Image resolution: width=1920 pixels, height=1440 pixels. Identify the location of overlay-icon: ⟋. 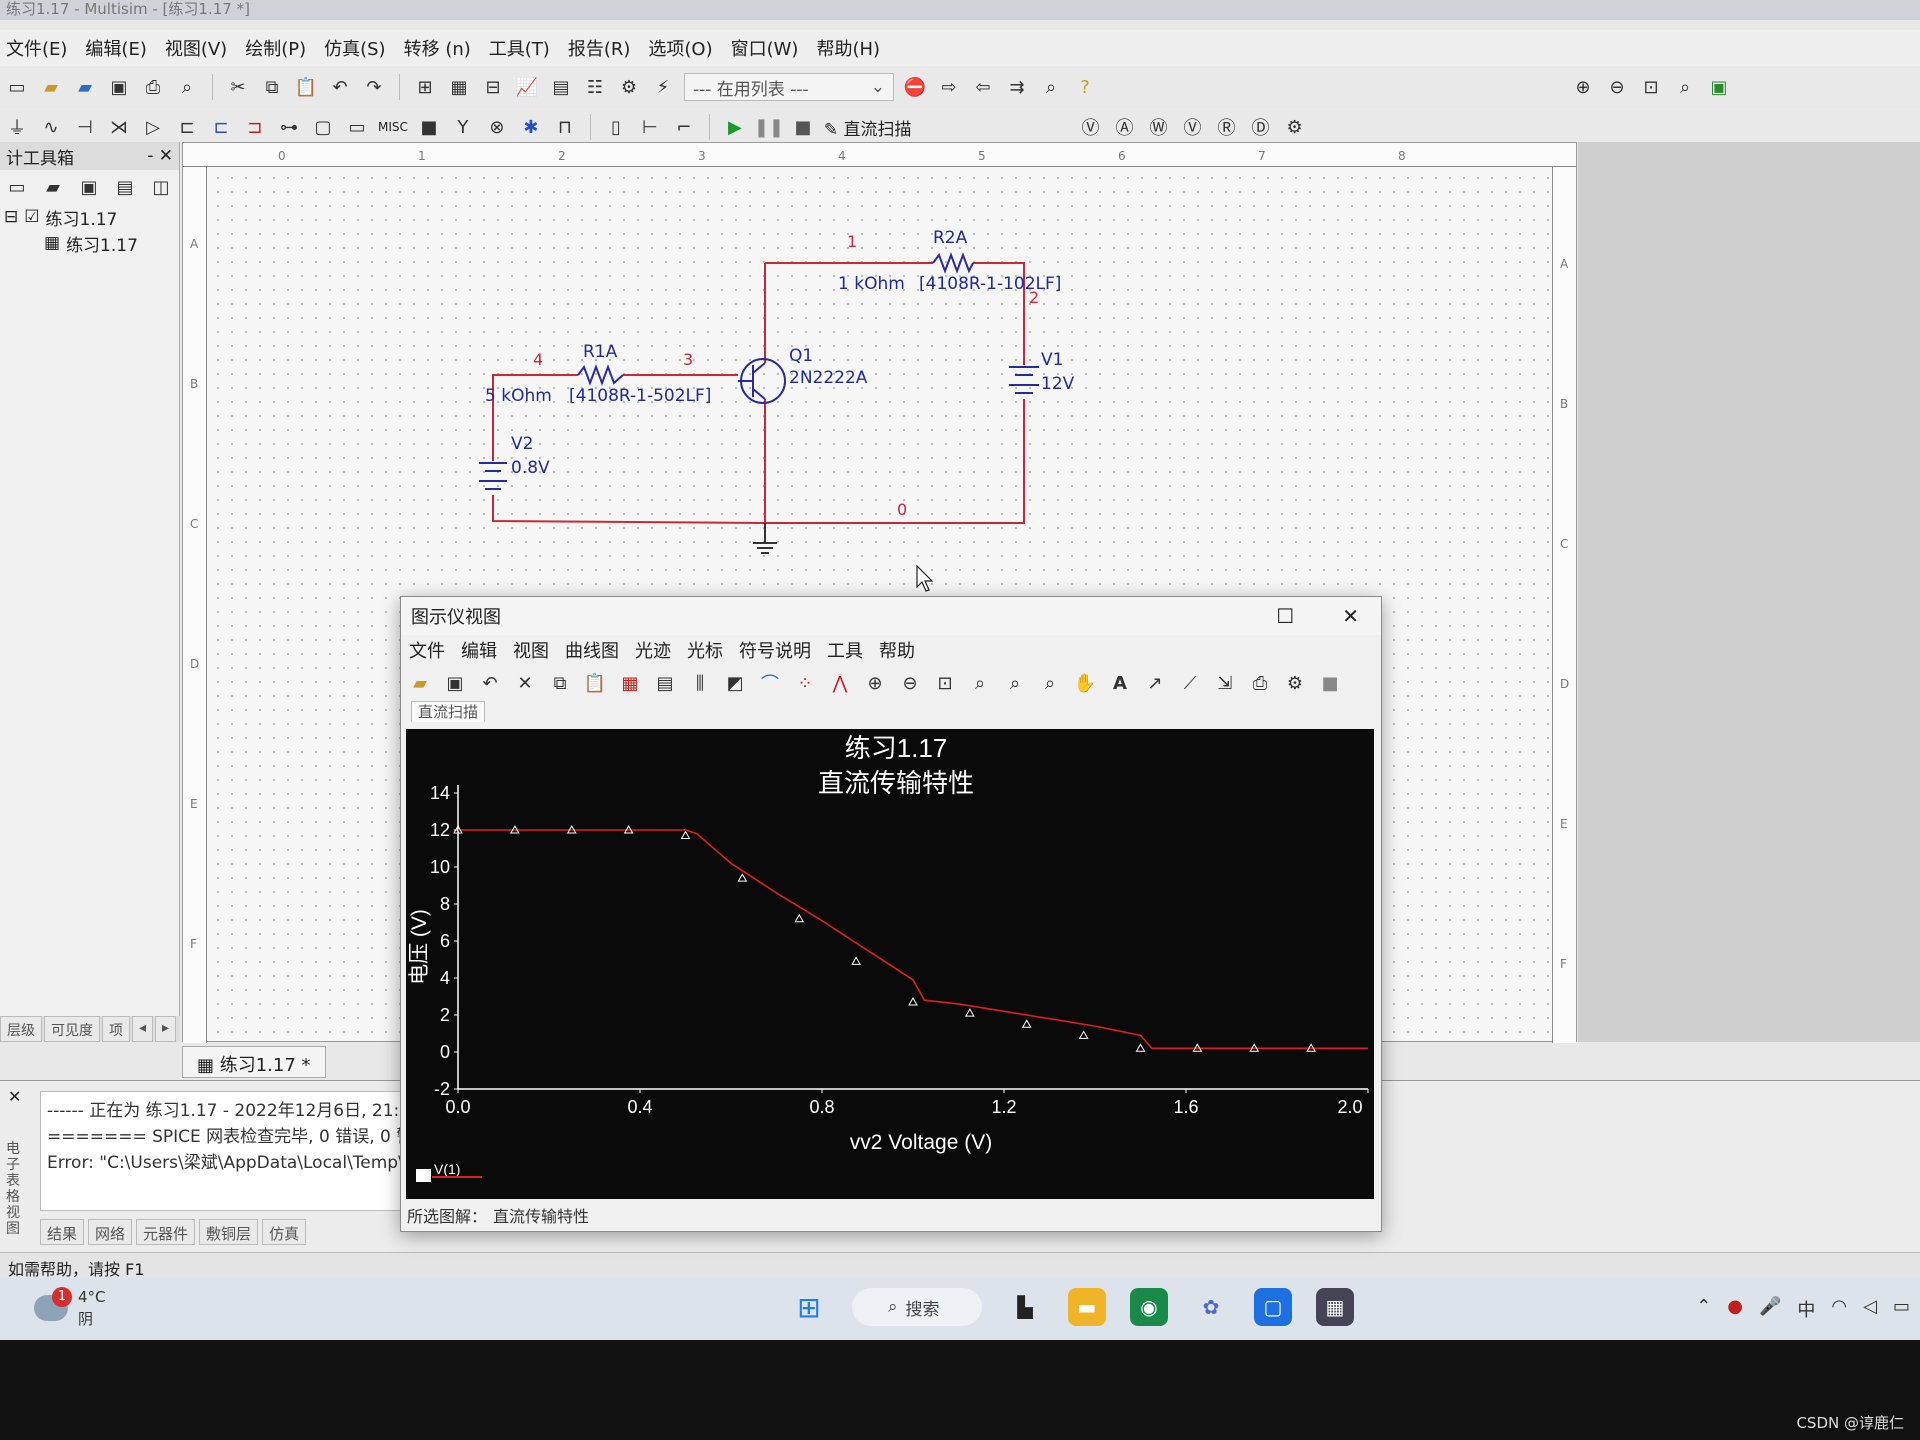
(1190, 683).